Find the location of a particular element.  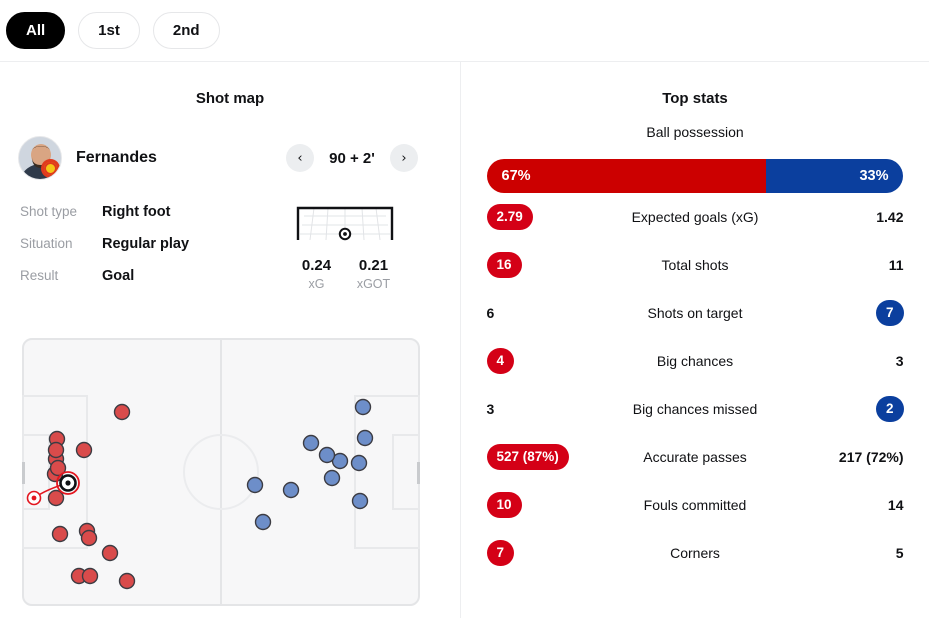

stat-away-value: 217 (72%) is located at coordinates (871, 457).